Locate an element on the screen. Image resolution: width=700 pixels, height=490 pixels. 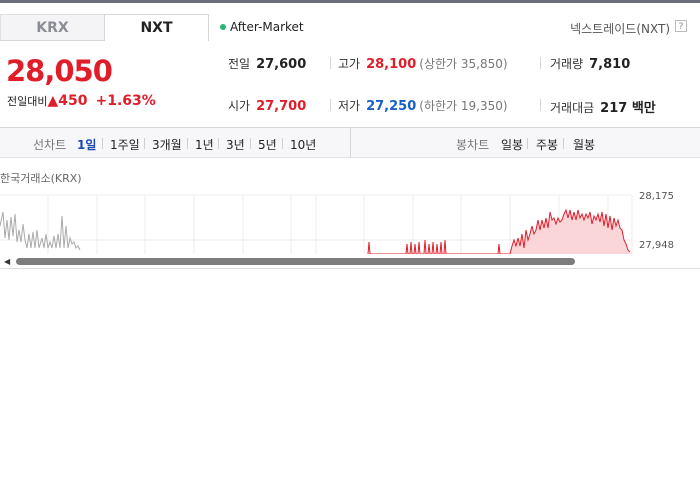
change-value: 450 is located at coordinates (73, 101).